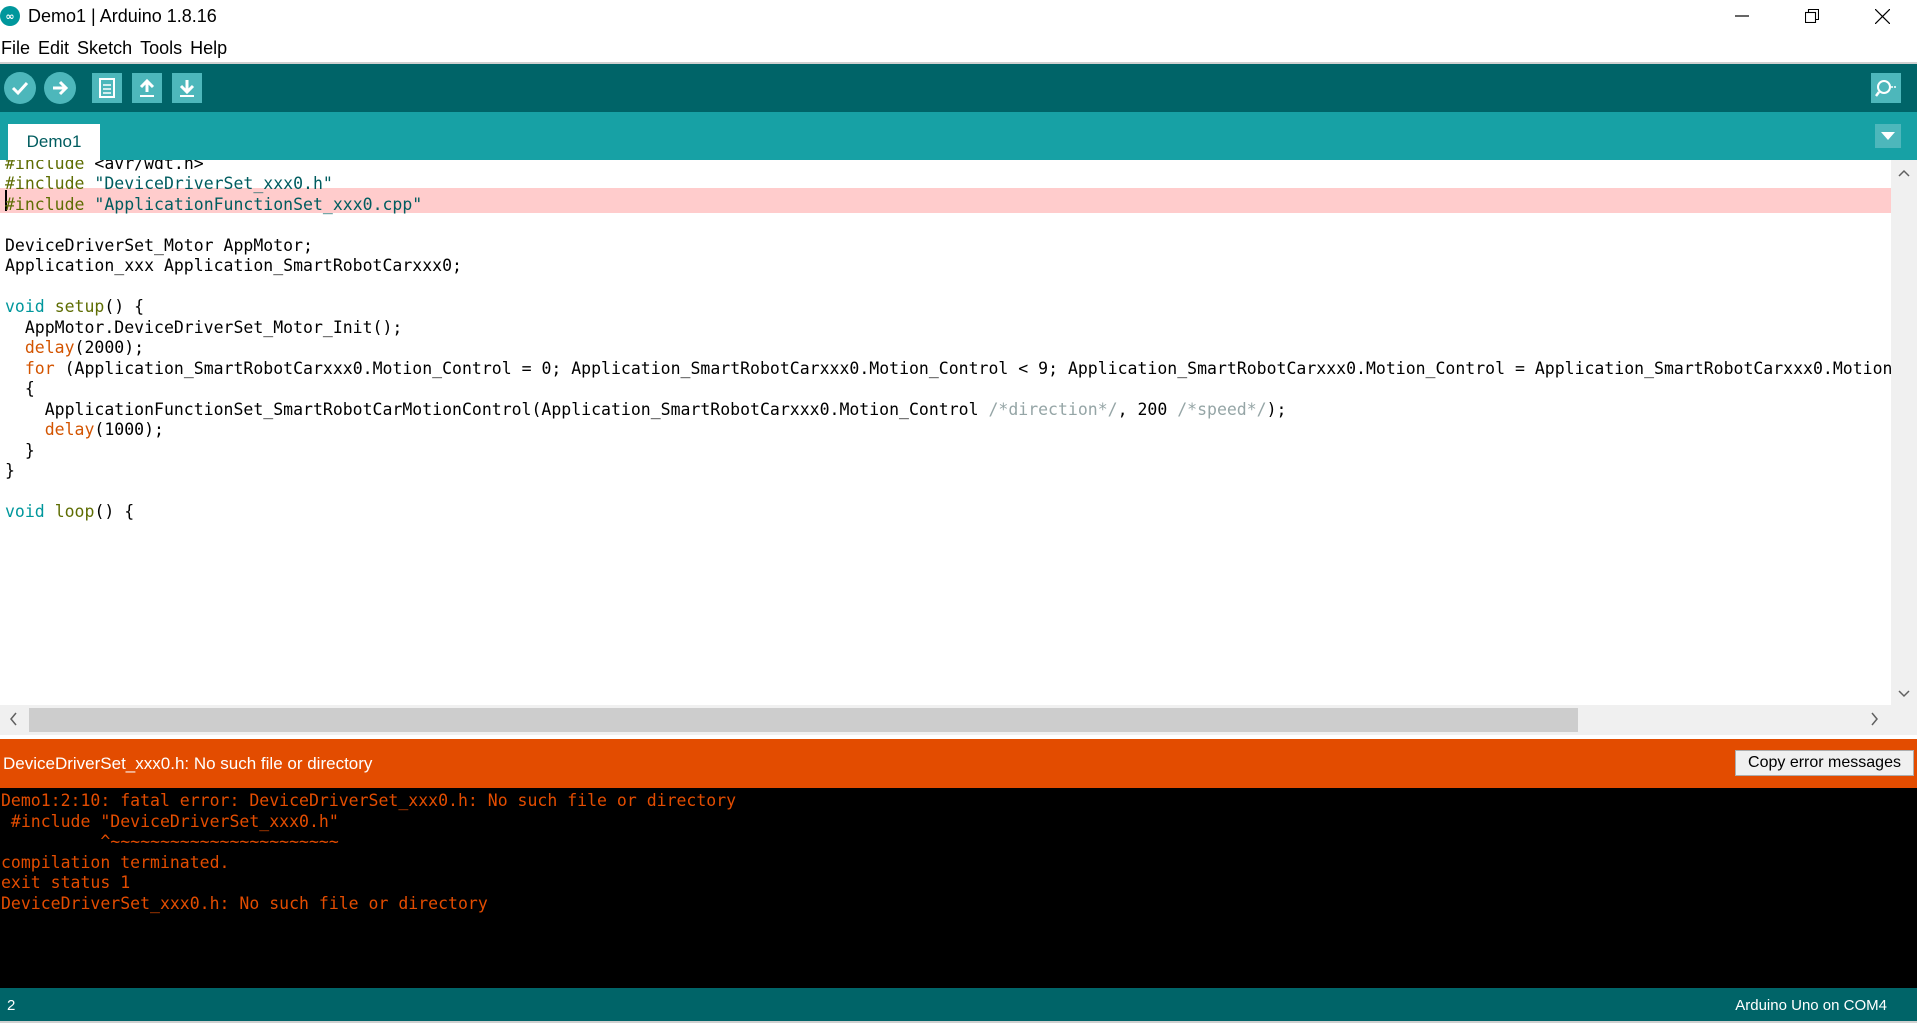  I want to click on window-controls, so click(1812, 16).